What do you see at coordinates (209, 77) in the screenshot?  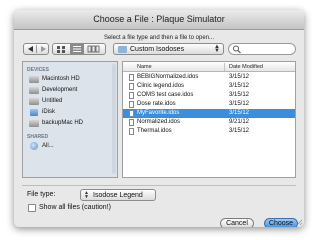 I see `file-row: BEBIGNormalized.idos 3/15/12` at bounding box center [209, 77].